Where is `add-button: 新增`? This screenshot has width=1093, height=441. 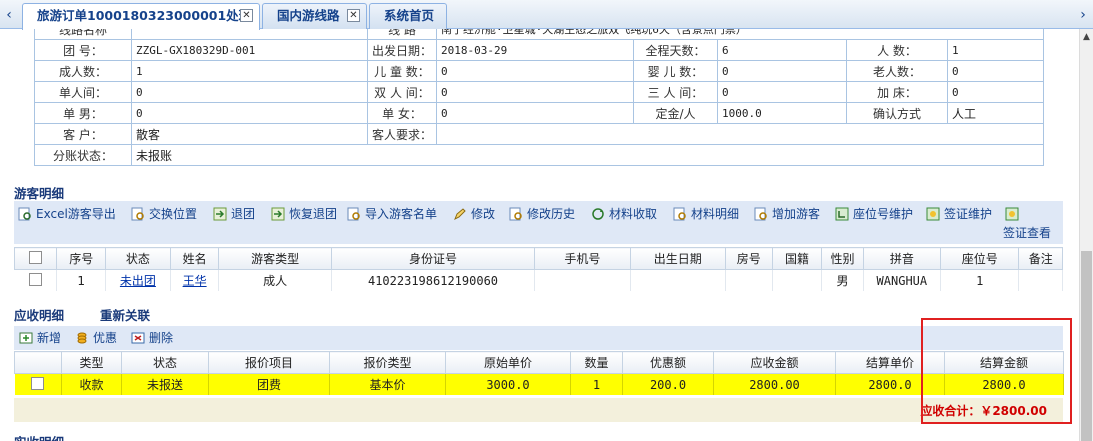 add-button: 新增 is located at coordinates (40, 338).